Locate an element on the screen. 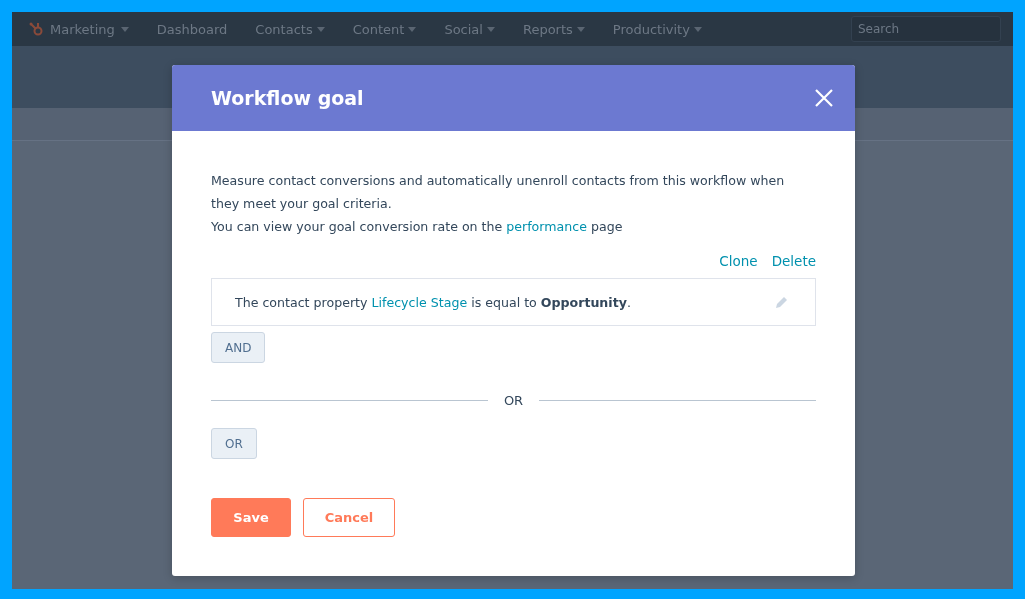 The width and height of the screenshot is (1025, 599). close-icon is located at coordinates (824, 98).